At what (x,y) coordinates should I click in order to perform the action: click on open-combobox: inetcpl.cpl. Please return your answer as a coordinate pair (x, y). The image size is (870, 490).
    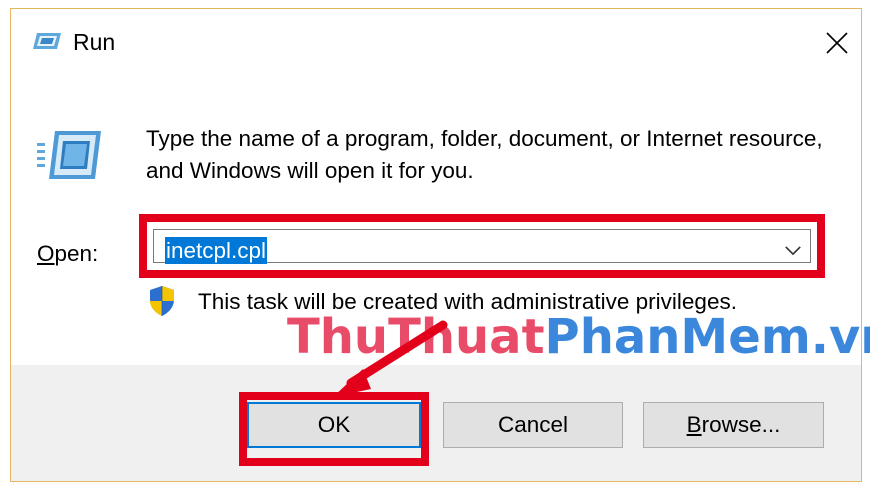
    Looking at the image, I should click on (482, 246).